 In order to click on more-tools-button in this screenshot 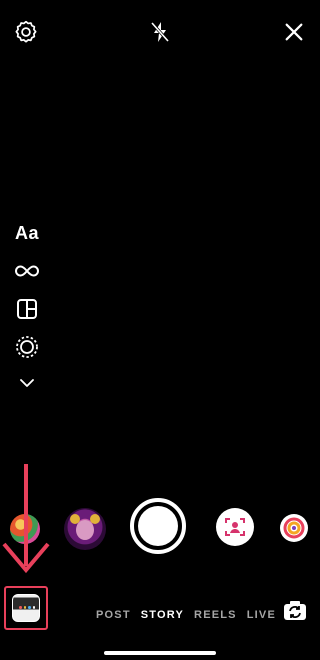, I will do `click(27, 383)`.